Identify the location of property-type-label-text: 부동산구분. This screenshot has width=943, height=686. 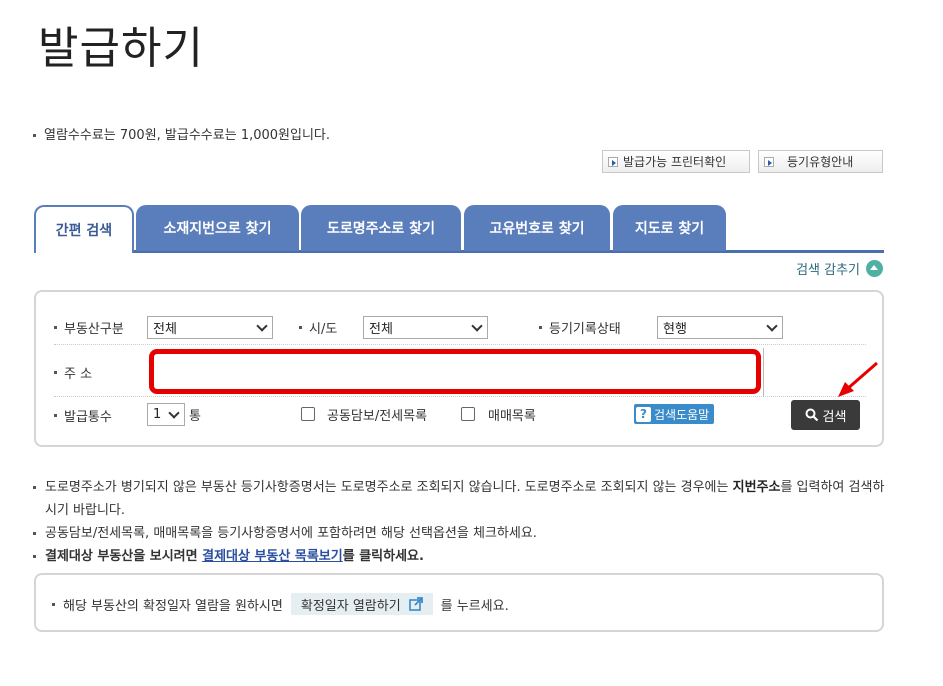
(94, 329).